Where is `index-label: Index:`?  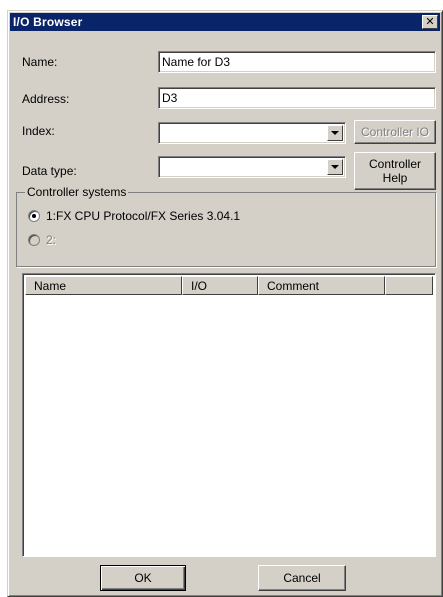
index-label: Index: is located at coordinates (38, 131).